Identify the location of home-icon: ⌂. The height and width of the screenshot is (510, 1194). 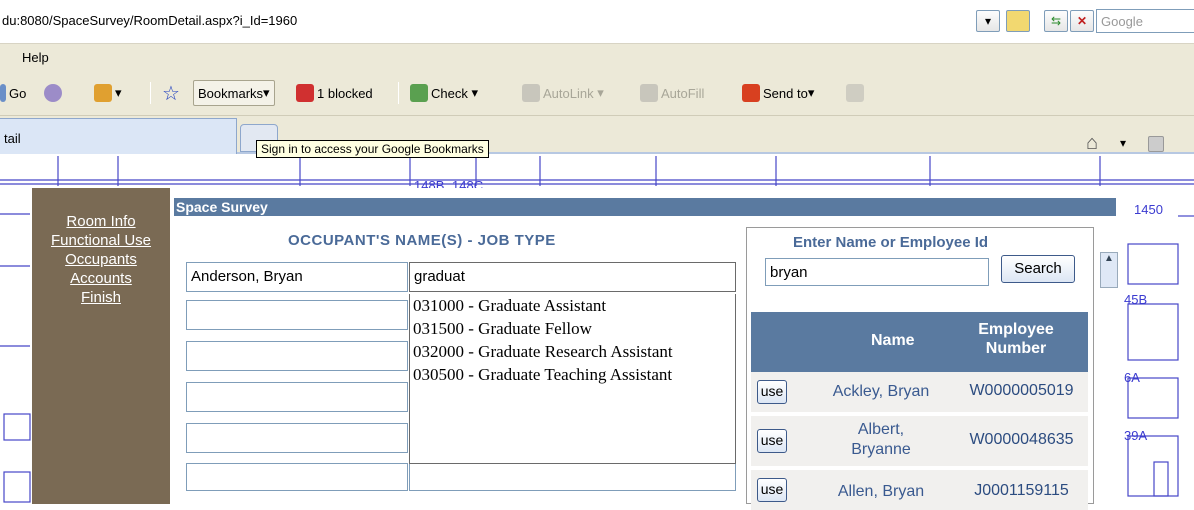
(1092, 143).